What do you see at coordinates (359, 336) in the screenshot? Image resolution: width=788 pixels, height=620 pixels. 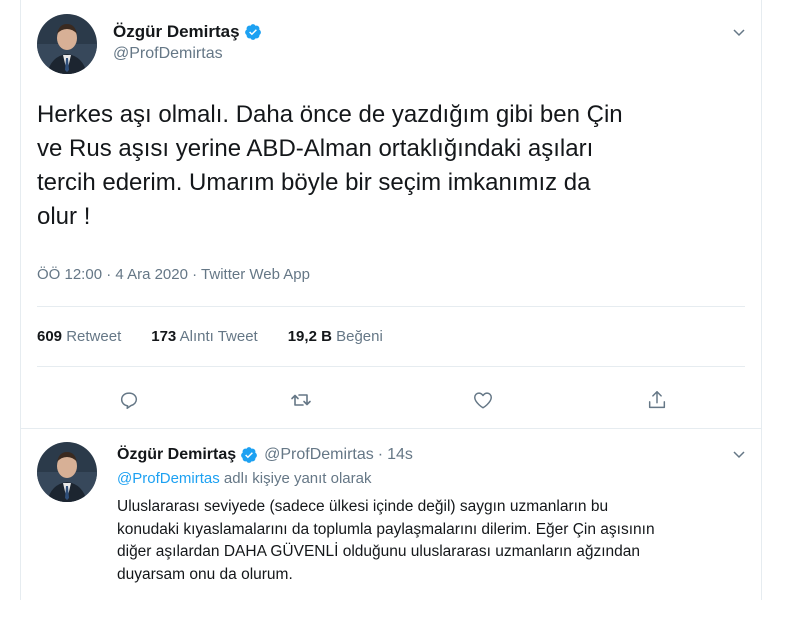 I see `likes-label: Beğeni` at bounding box center [359, 336].